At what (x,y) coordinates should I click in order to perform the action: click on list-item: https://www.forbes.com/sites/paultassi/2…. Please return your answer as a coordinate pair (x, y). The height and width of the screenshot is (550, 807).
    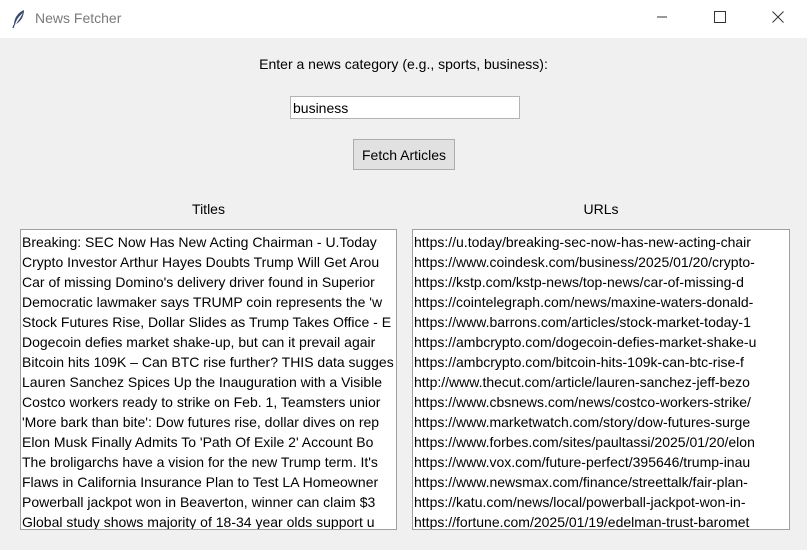
    Looking at the image, I should click on (601, 442).